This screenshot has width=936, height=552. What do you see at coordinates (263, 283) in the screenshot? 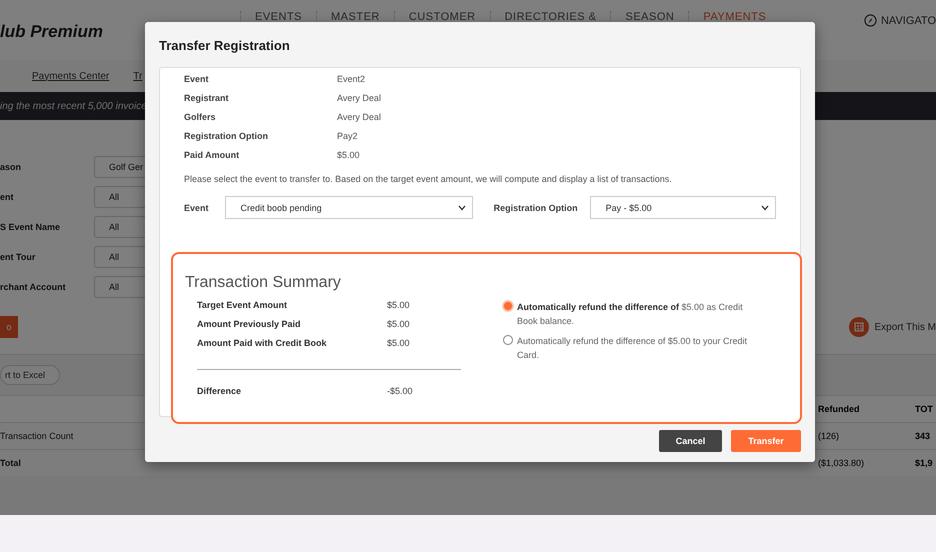
I see `summary-title: Transaction Summary` at bounding box center [263, 283].